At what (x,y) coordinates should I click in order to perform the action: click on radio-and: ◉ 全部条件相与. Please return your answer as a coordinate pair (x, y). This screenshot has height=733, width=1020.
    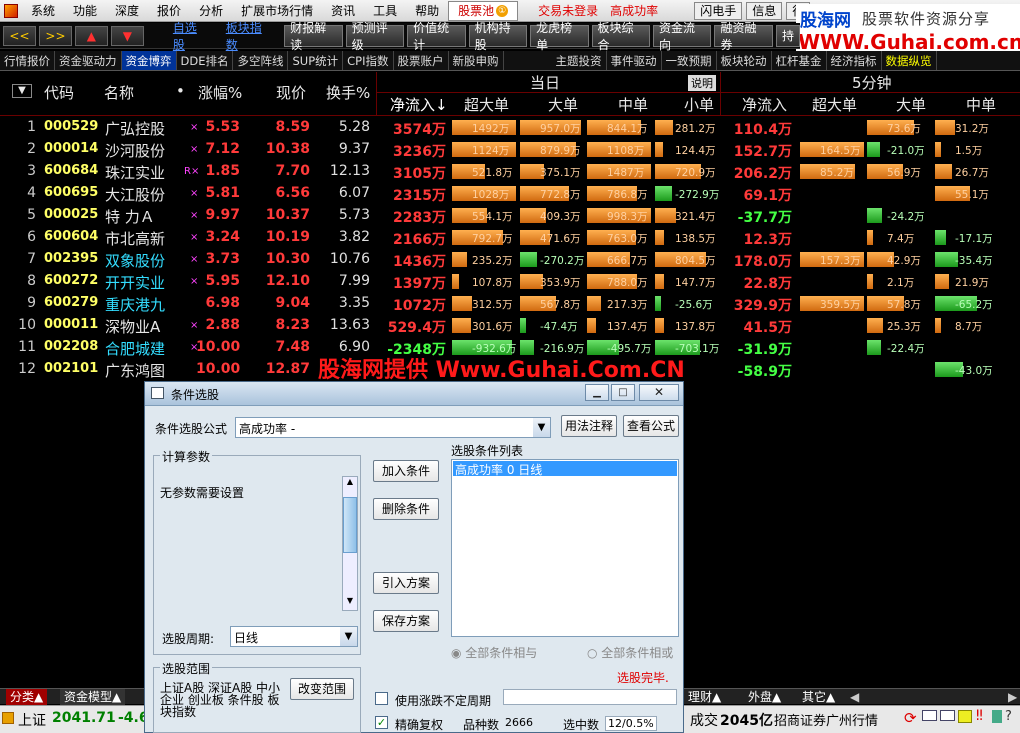
    Looking at the image, I should click on (494, 652).